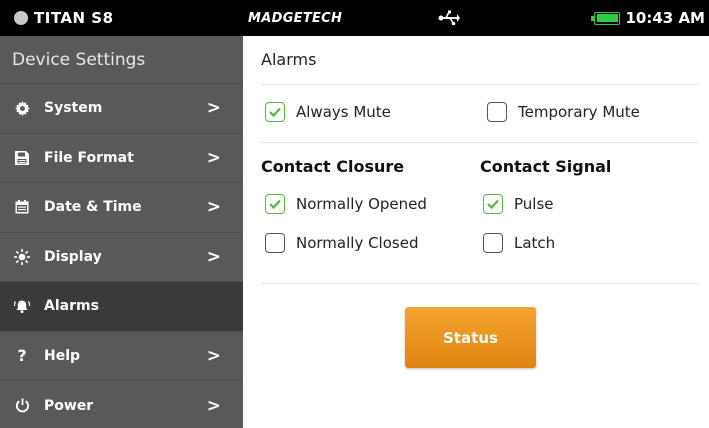 The width and height of the screenshot is (709, 428). I want to click on pulse-checkbox, so click(493, 204).